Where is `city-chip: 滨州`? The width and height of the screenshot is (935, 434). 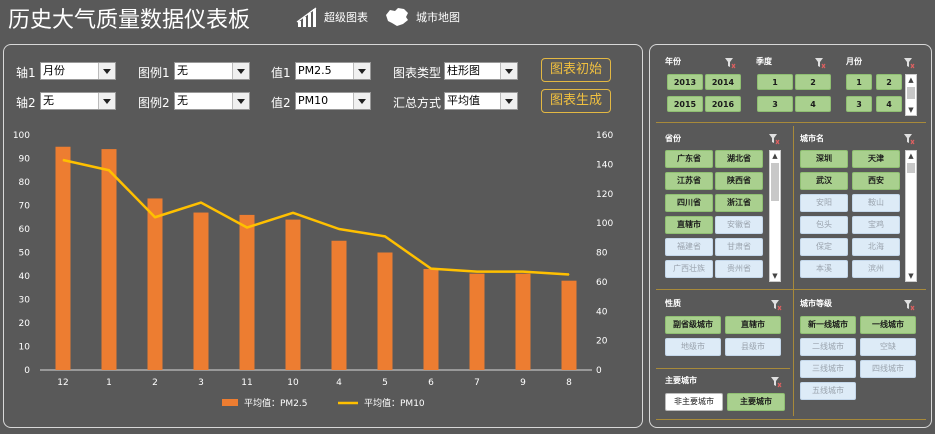
city-chip: 滨州 is located at coordinates (876, 269).